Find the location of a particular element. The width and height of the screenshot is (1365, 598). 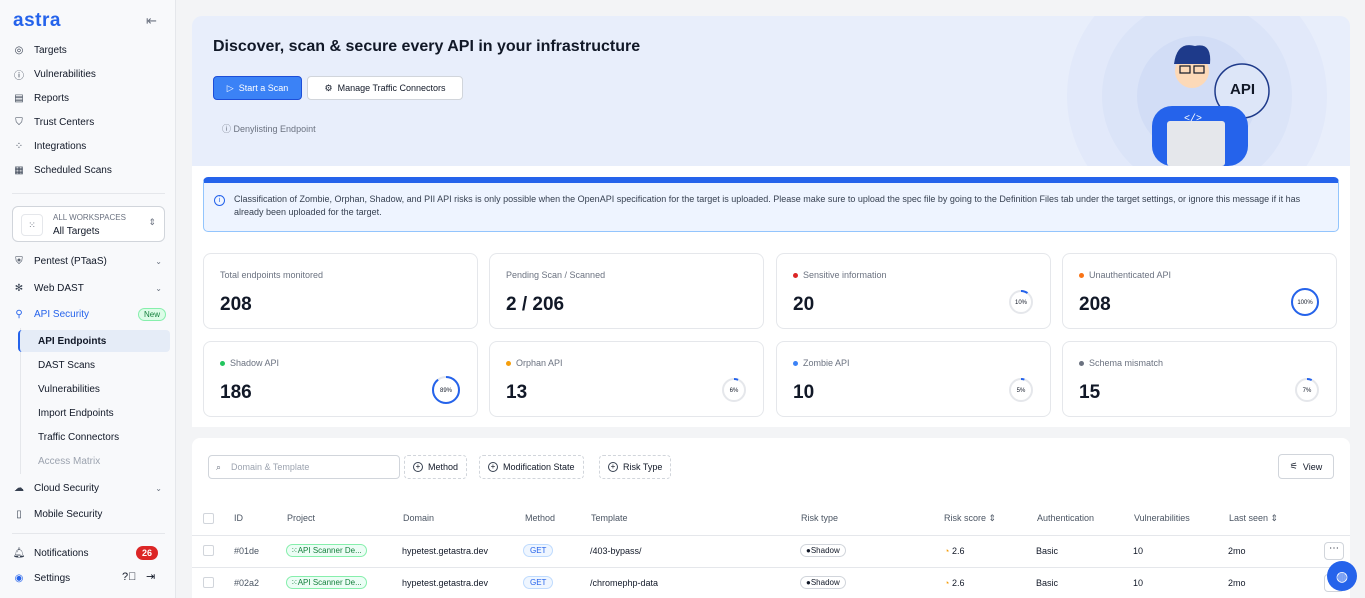

sidebar-item-settings: ◉ Settings is located at coordinates (41, 578).